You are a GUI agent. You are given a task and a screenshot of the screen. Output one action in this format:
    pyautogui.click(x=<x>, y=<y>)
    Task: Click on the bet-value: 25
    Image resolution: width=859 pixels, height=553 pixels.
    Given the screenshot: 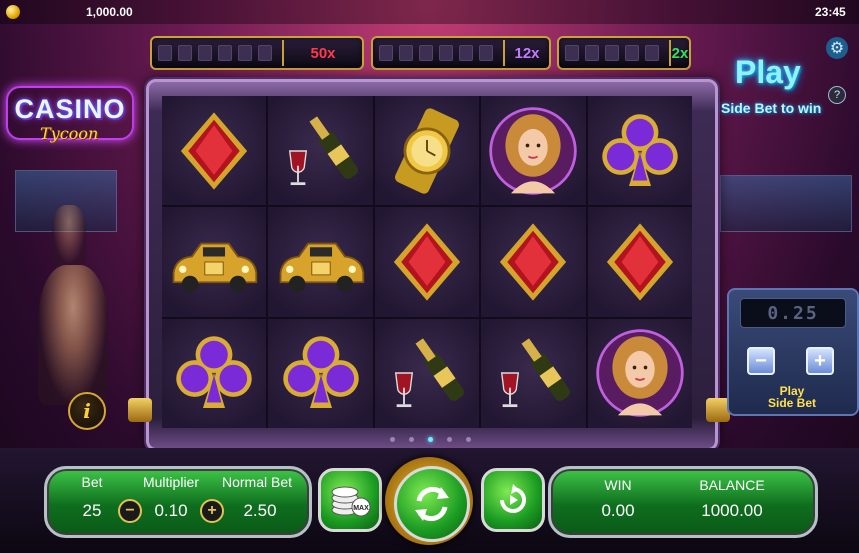 What is the action you would take?
    pyautogui.click(x=92, y=510)
    